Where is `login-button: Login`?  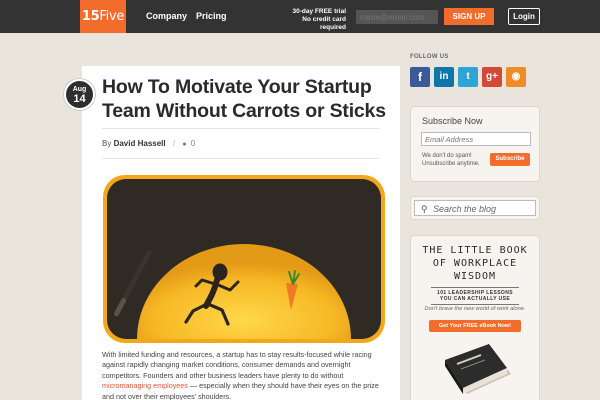 login-button: Login is located at coordinates (524, 16).